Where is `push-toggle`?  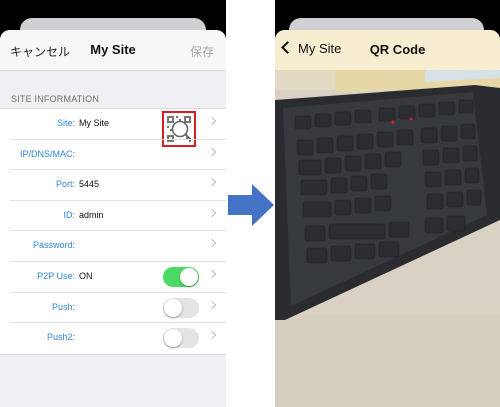
push-toggle is located at coordinates (181, 307).